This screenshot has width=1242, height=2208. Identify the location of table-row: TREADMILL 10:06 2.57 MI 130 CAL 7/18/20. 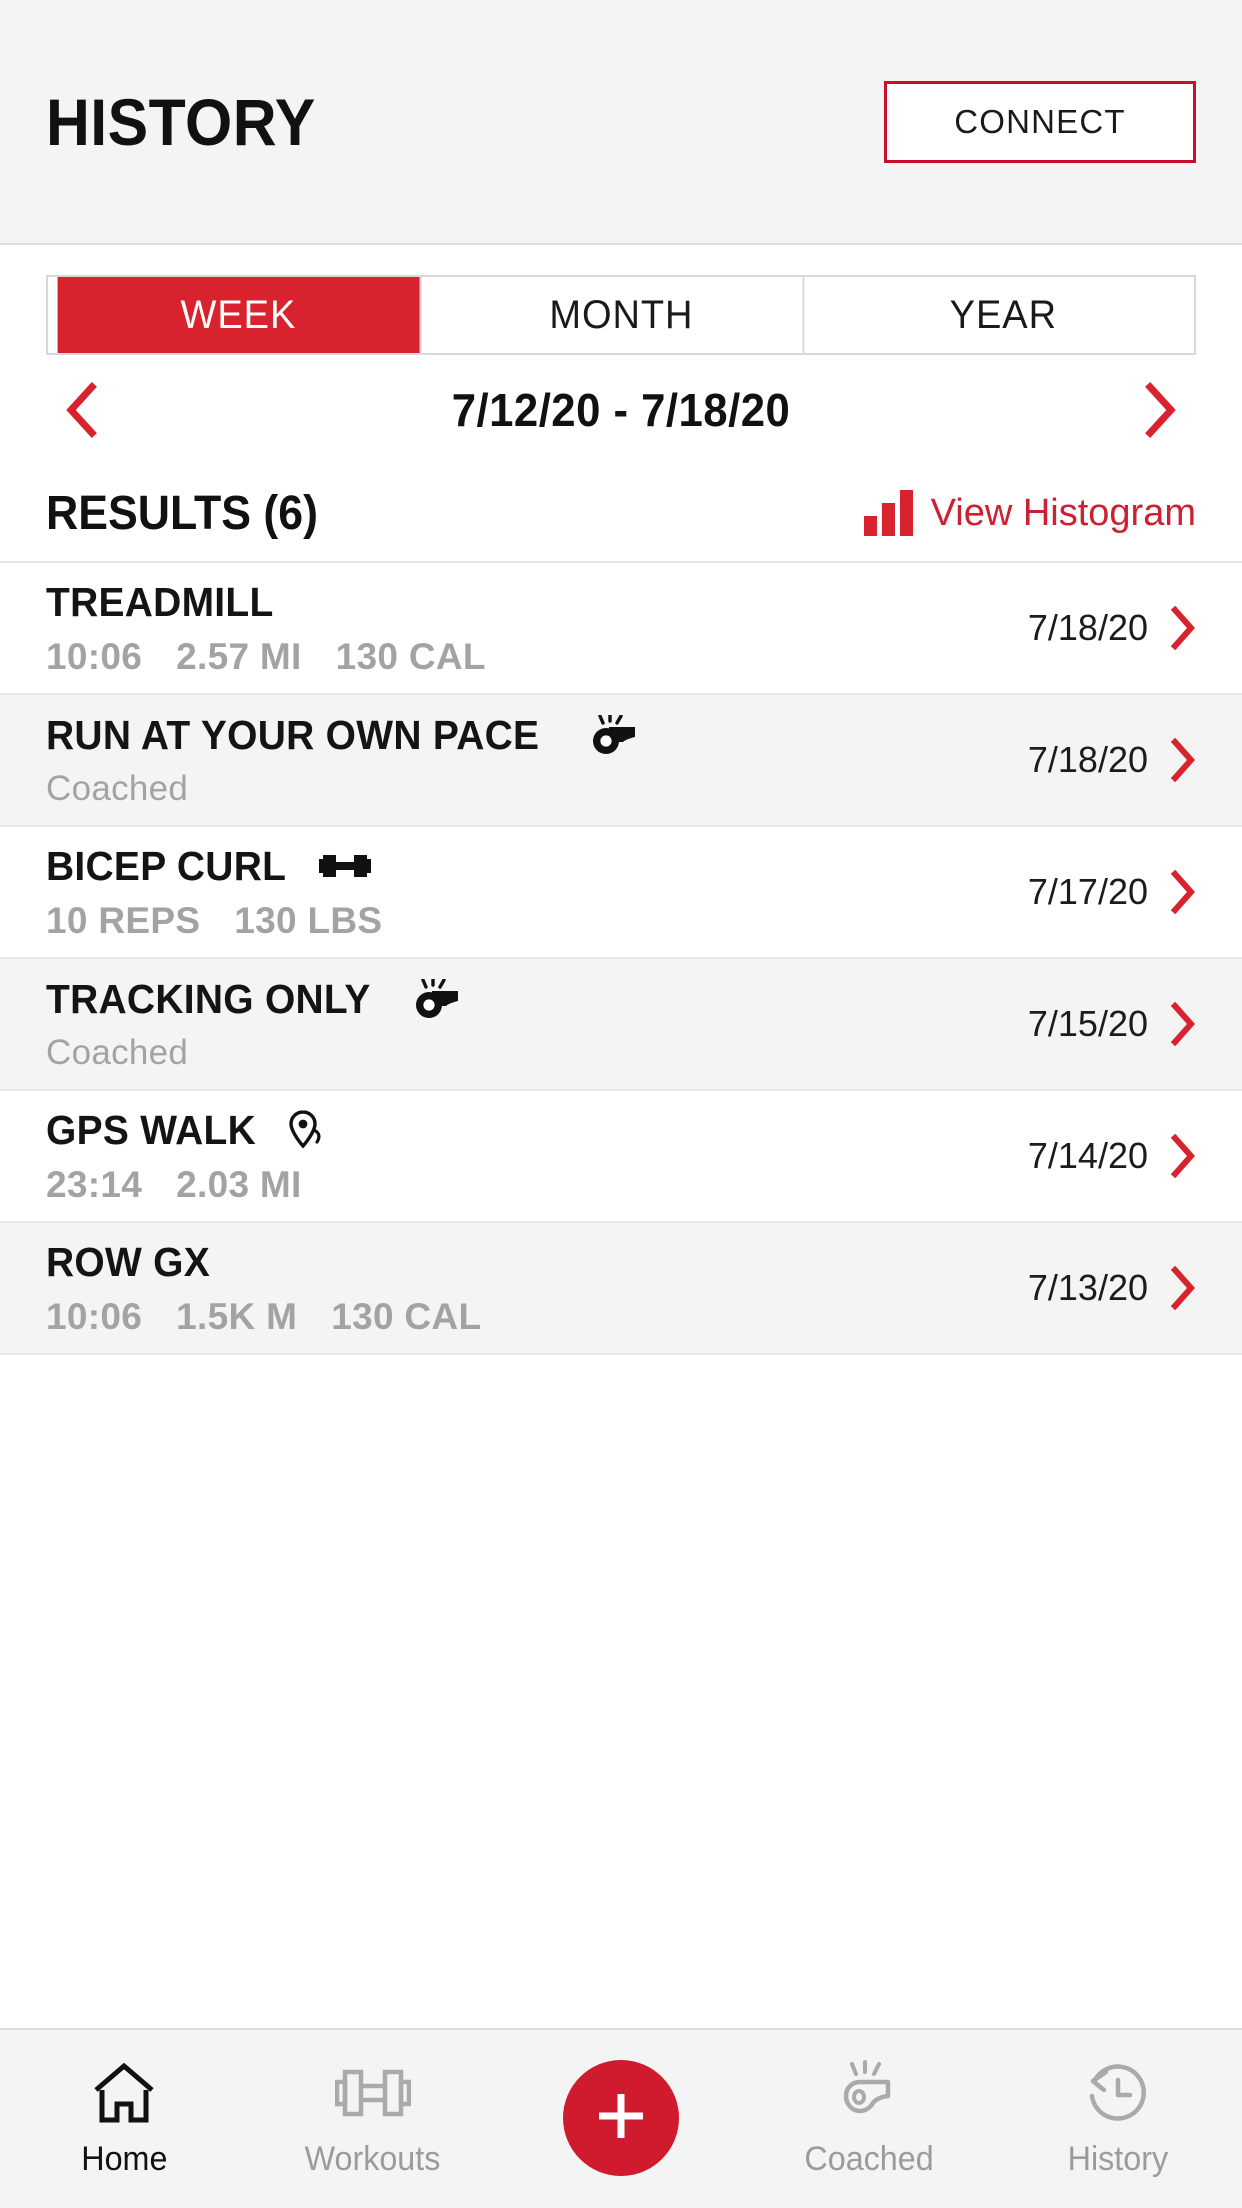
(621, 629).